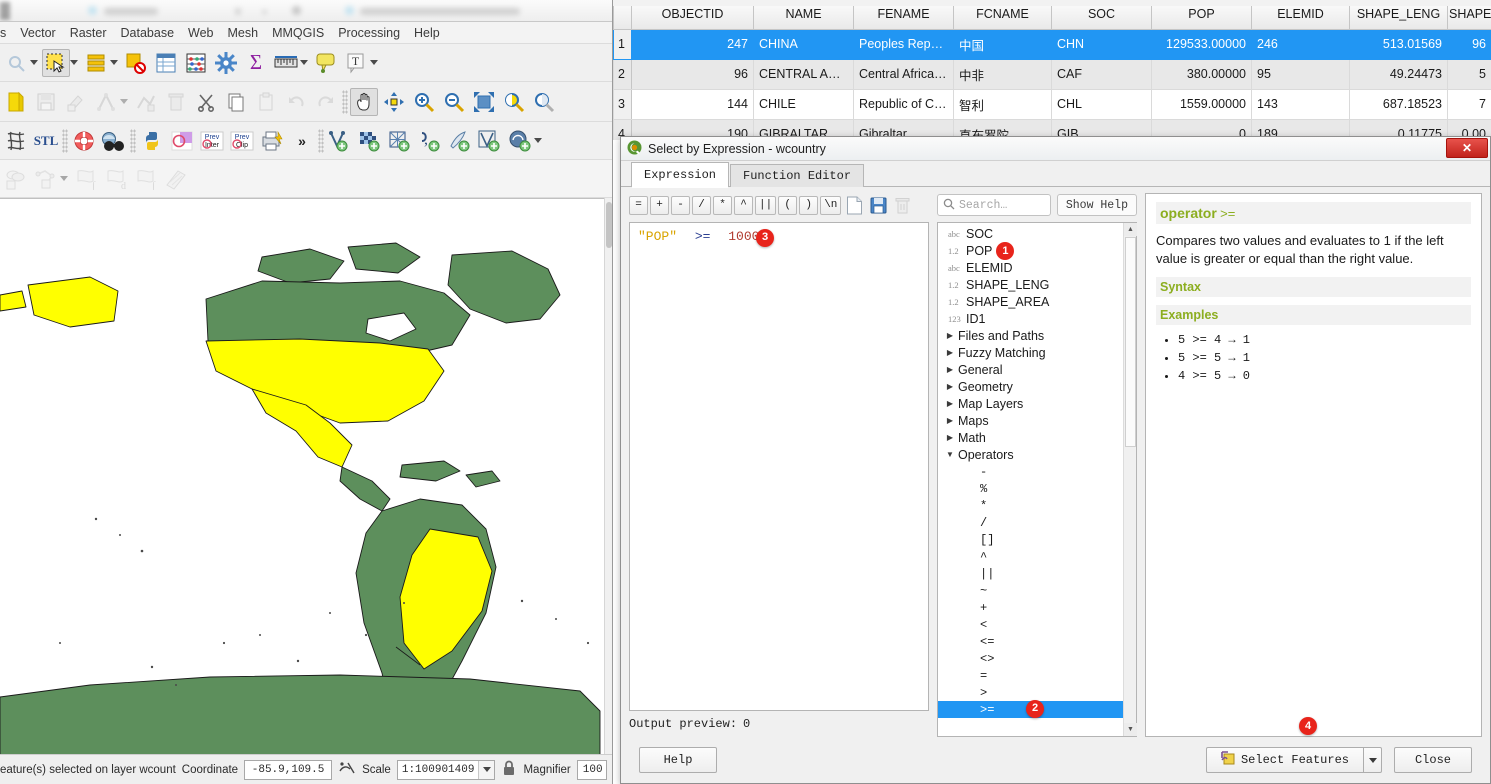  Describe the element at coordinates (1030, 488) in the screenshot. I see `tree-operator-modulo: %` at that location.